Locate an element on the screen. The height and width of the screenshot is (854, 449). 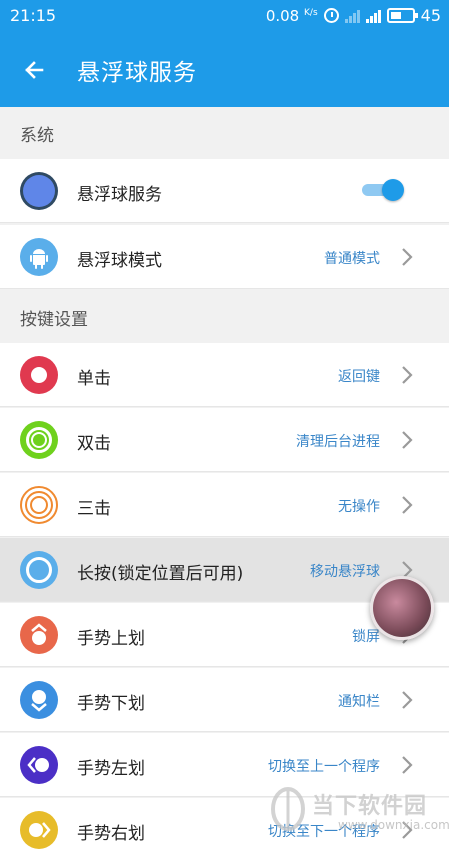
arrow-left-icon is located at coordinates (34, 70).